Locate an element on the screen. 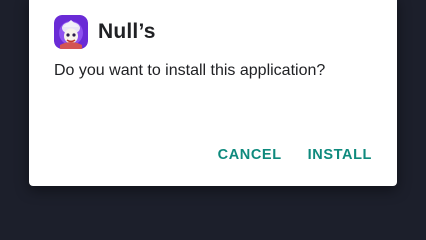 The width and height of the screenshot is (426, 240). dialog-header: Null’s is located at coordinates (105, 32).